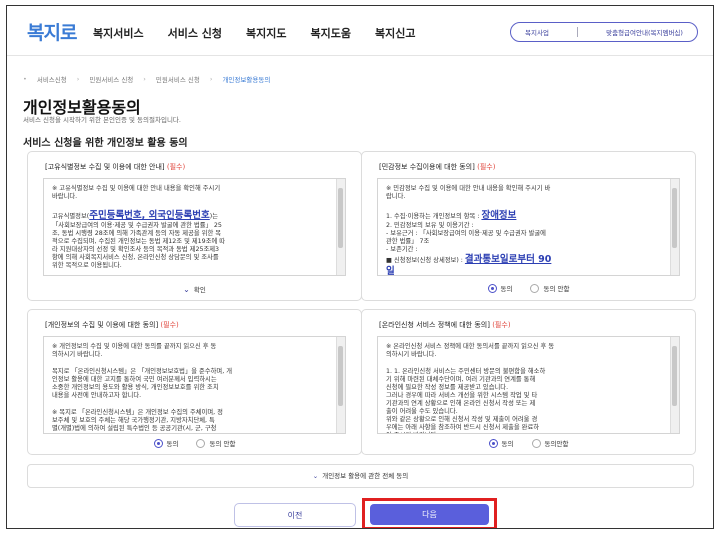 The height and width of the screenshot is (534, 720). Describe the element at coordinates (295, 515) in the screenshot. I see `prev-button: 이전` at that location.